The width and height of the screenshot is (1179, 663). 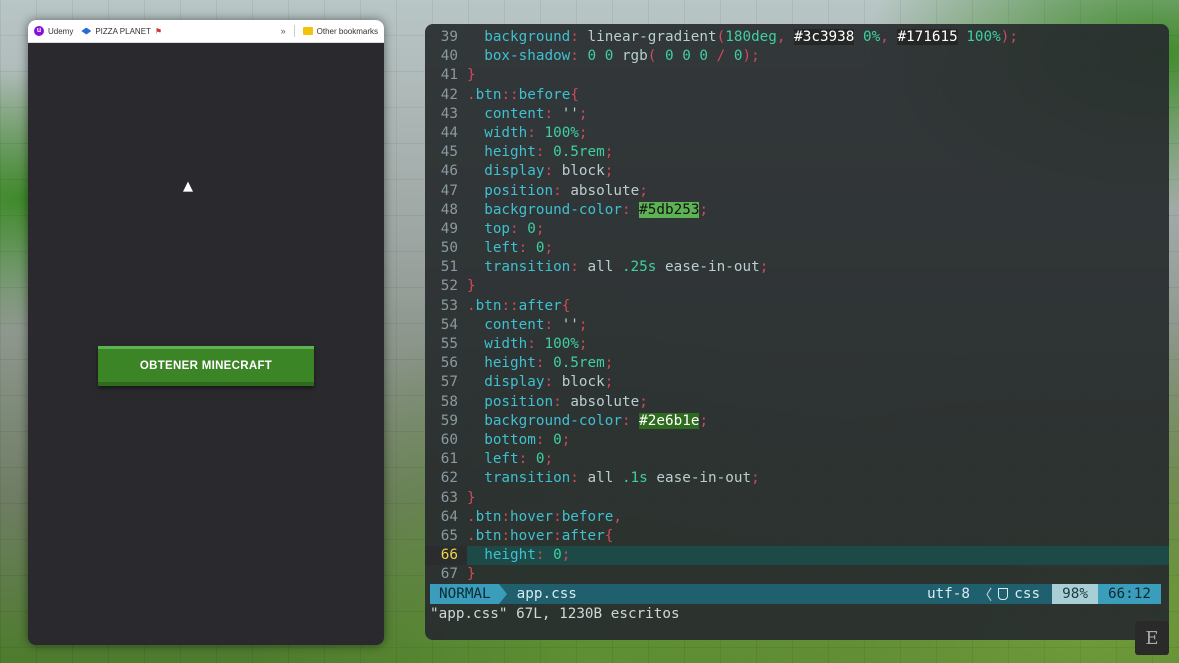 What do you see at coordinates (797, 114) in the screenshot?
I see `code-line: 43 content: '';` at bounding box center [797, 114].